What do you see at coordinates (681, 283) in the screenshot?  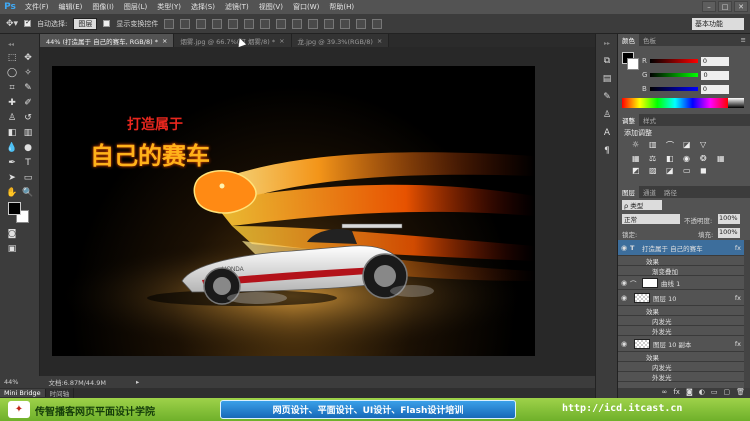 I see `layer-row-curves: ◉ ⌒ 曲线 1` at bounding box center [681, 283].